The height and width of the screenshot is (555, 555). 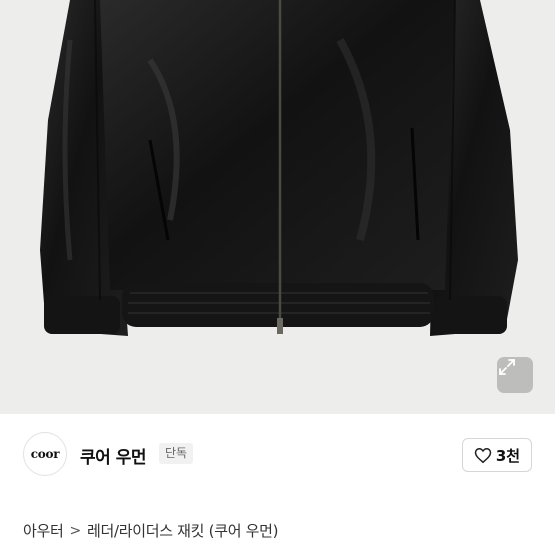 I want to click on shop-logo: coor, so click(x=45, y=454).